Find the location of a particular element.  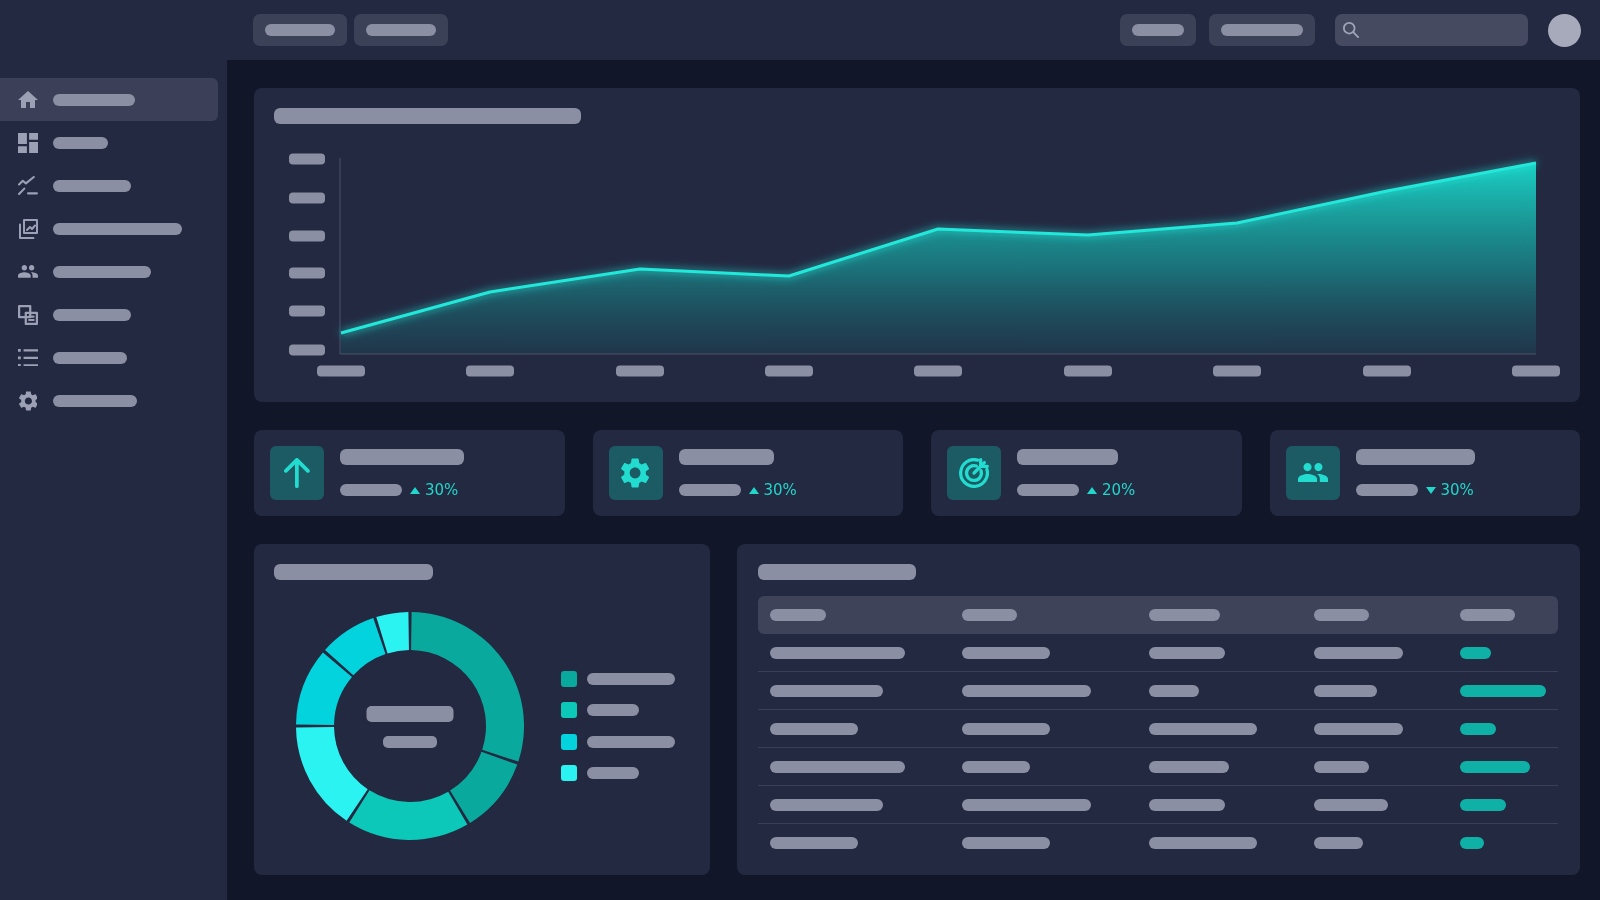

line-chart-icon is located at coordinates (28, 185).